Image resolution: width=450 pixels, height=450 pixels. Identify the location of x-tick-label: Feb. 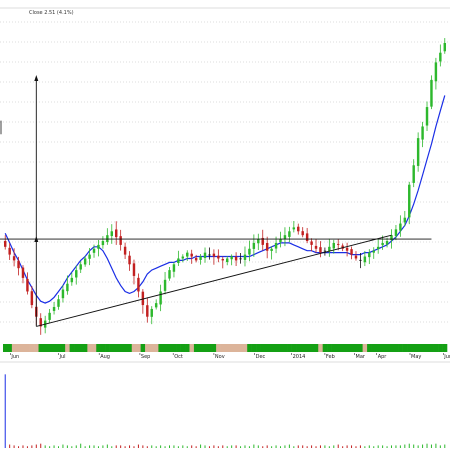
(330, 357).